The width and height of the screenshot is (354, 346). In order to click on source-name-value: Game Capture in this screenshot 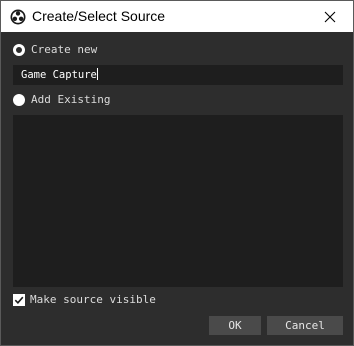, I will do `click(59, 75)`.